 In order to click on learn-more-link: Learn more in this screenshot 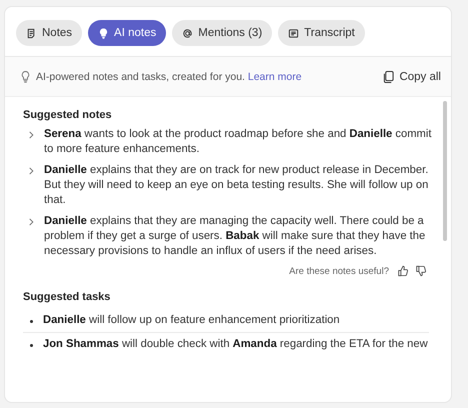, I will do `click(275, 76)`.